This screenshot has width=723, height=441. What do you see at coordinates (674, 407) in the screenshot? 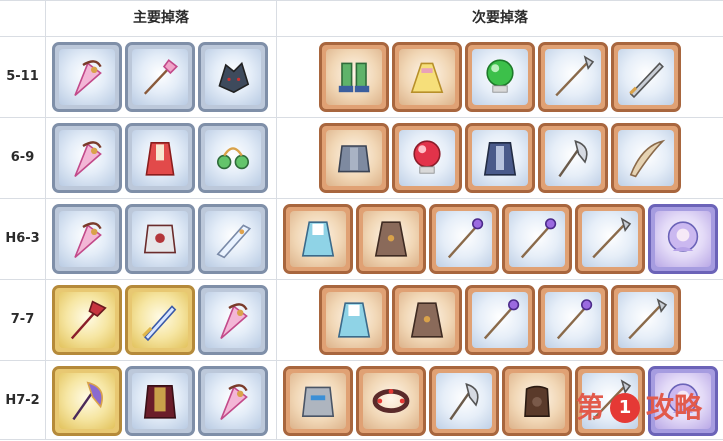
I see `watermark-right-text: 攻略` at bounding box center [674, 407].